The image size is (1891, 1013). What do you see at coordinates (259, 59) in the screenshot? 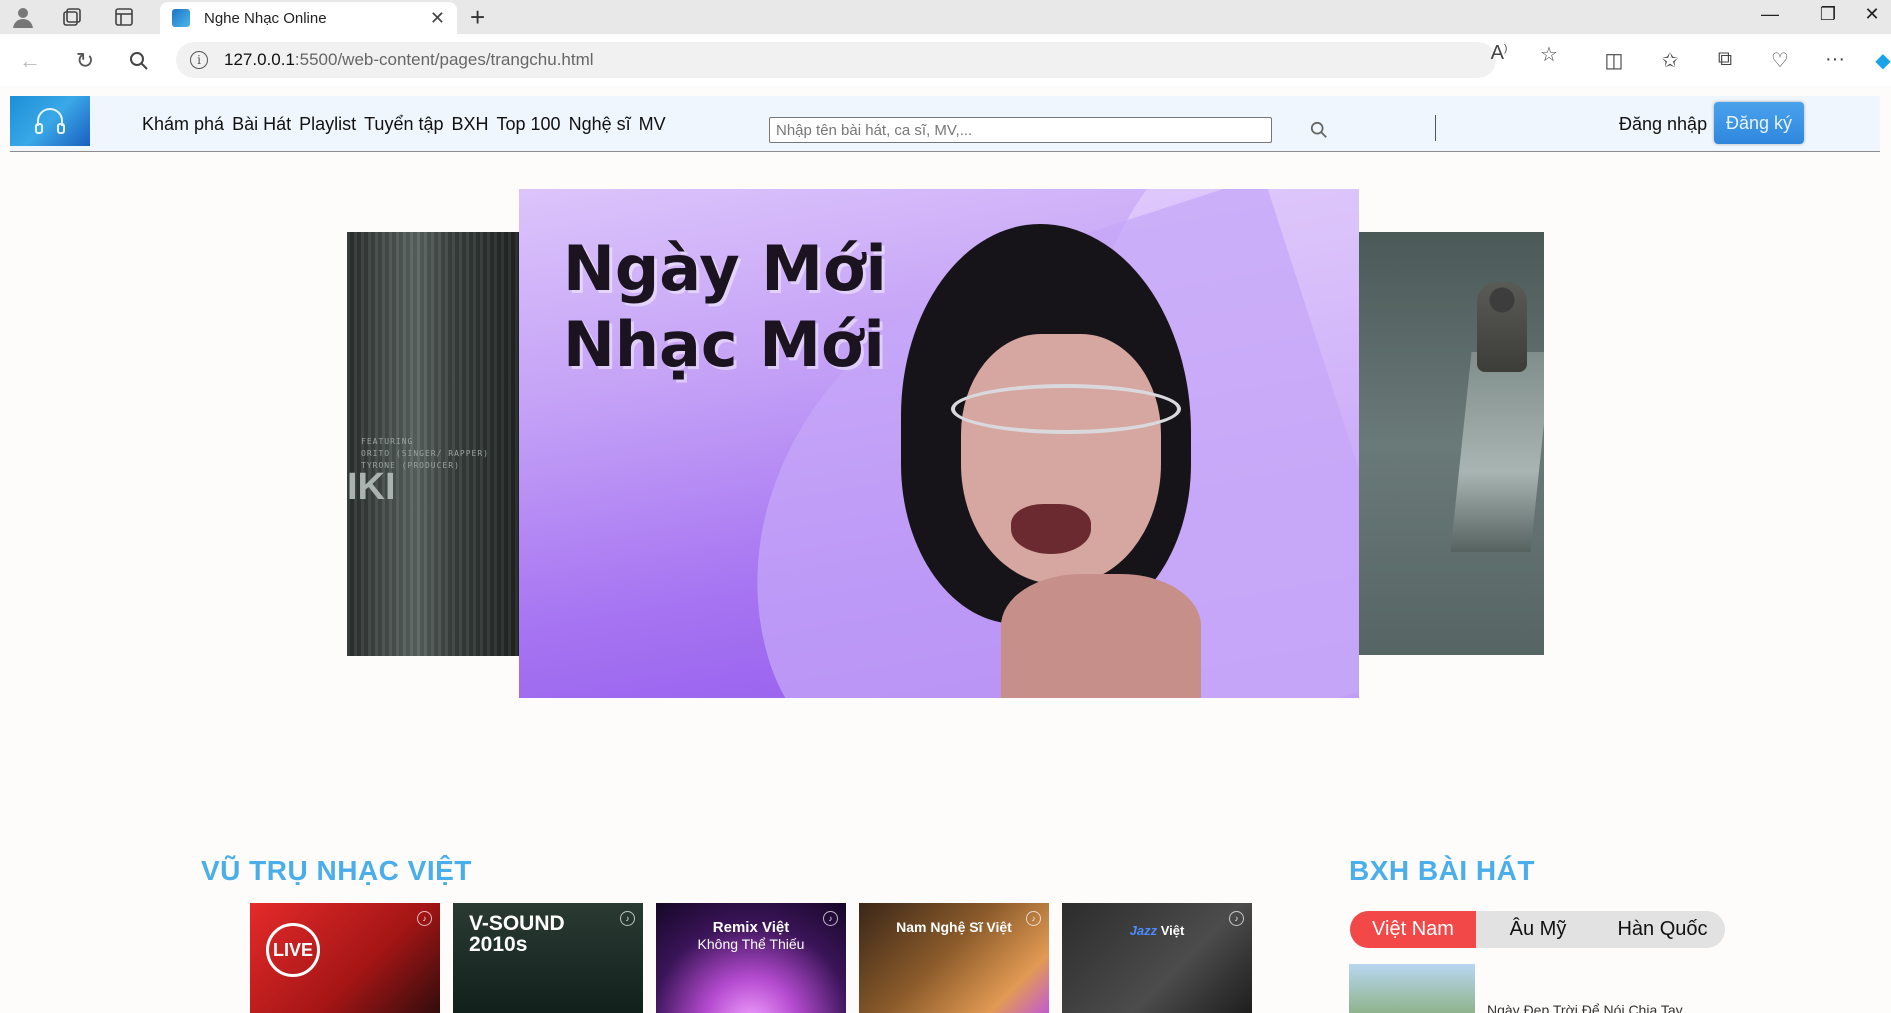
I see `url-host: 127.0.0.1` at bounding box center [259, 59].